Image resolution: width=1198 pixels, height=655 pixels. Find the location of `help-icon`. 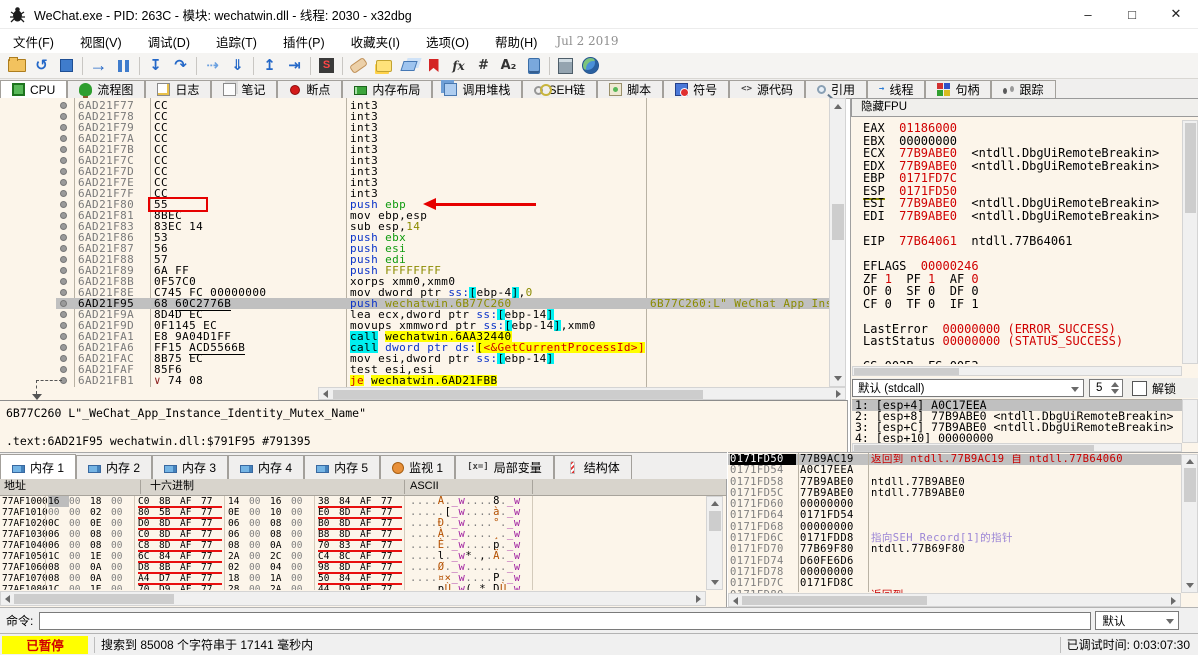

help-icon is located at coordinates (590, 66).